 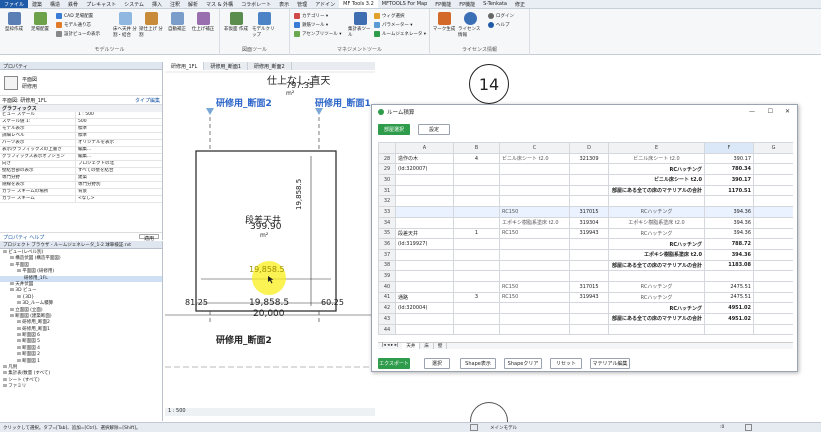 What do you see at coordinates (394, 129) in the screenshot?
I see `room-select-button: 部屋選択` at bounding box center [394, 129].